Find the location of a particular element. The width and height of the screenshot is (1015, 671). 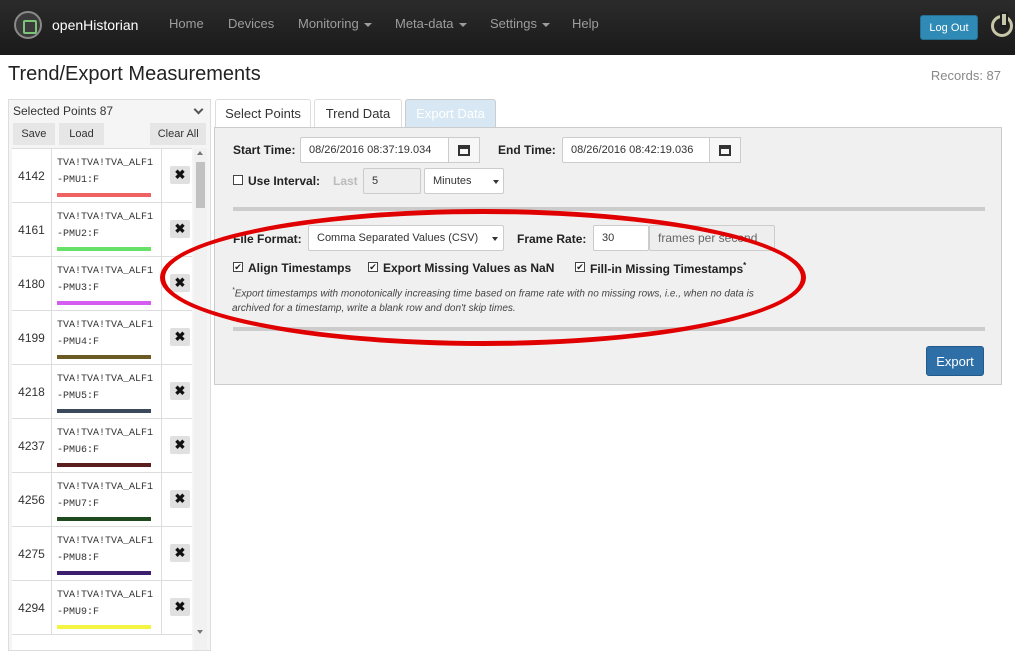

point-row: 4180 TVA!TVA!TVA_ALF1 -PMU3:F ✖ is located at coordinates (102, 284).